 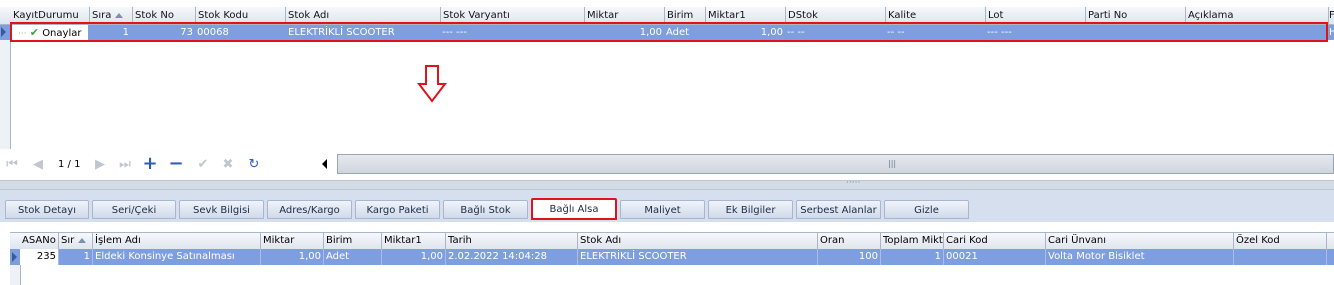 What do you see at coordinates (485, 209) in the screenshot?
I see `tab-bagli-stok: Bağlı Stok` at bounding box center [485, 209].